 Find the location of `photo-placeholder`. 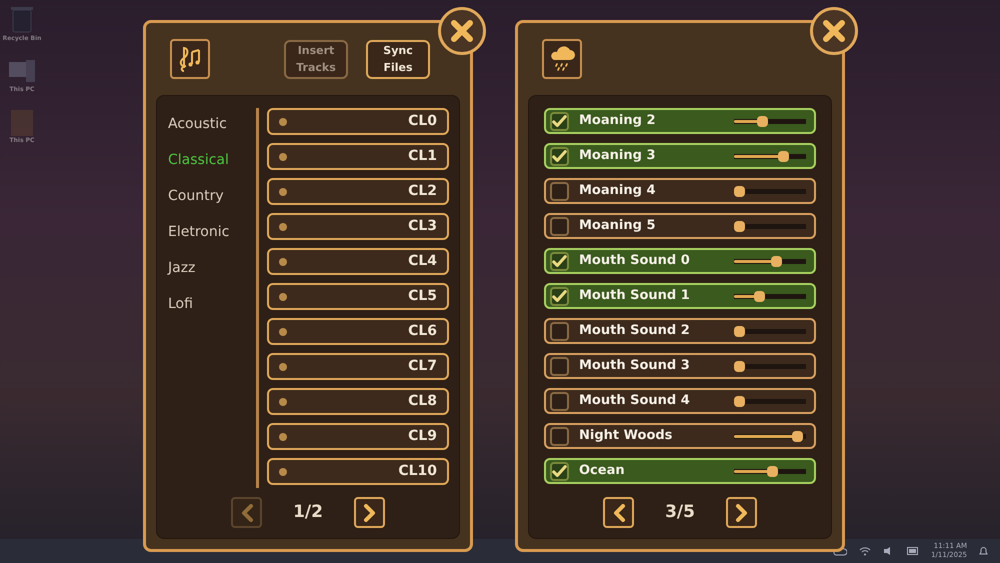

photo-placeholder is located at coordinates (22, 123).